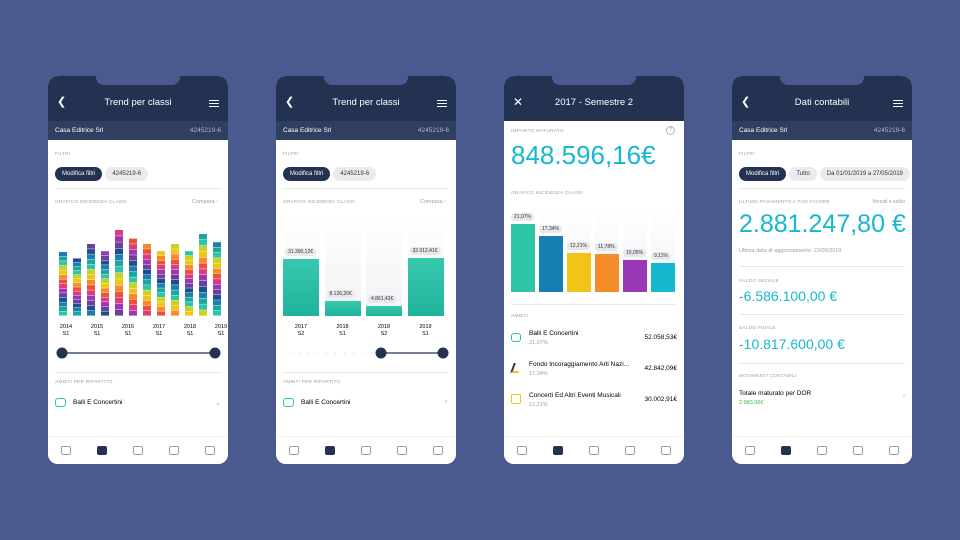 The image size is (960, 540). I want to click on chevron-down-icon: ⌄, so click(218, 403).